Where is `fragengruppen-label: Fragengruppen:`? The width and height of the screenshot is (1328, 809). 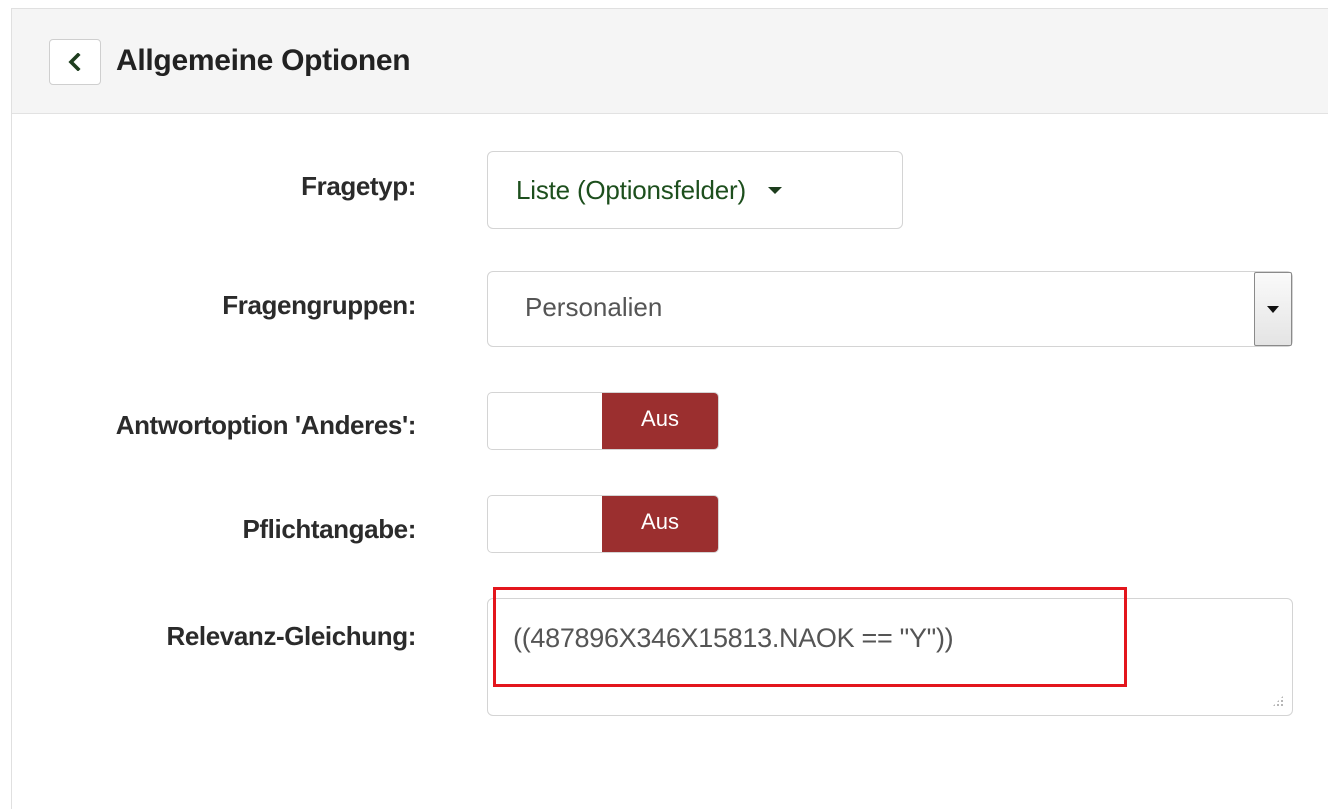
fragengruppen-label: Fragengruppen: is located at coordinates (319, 305).